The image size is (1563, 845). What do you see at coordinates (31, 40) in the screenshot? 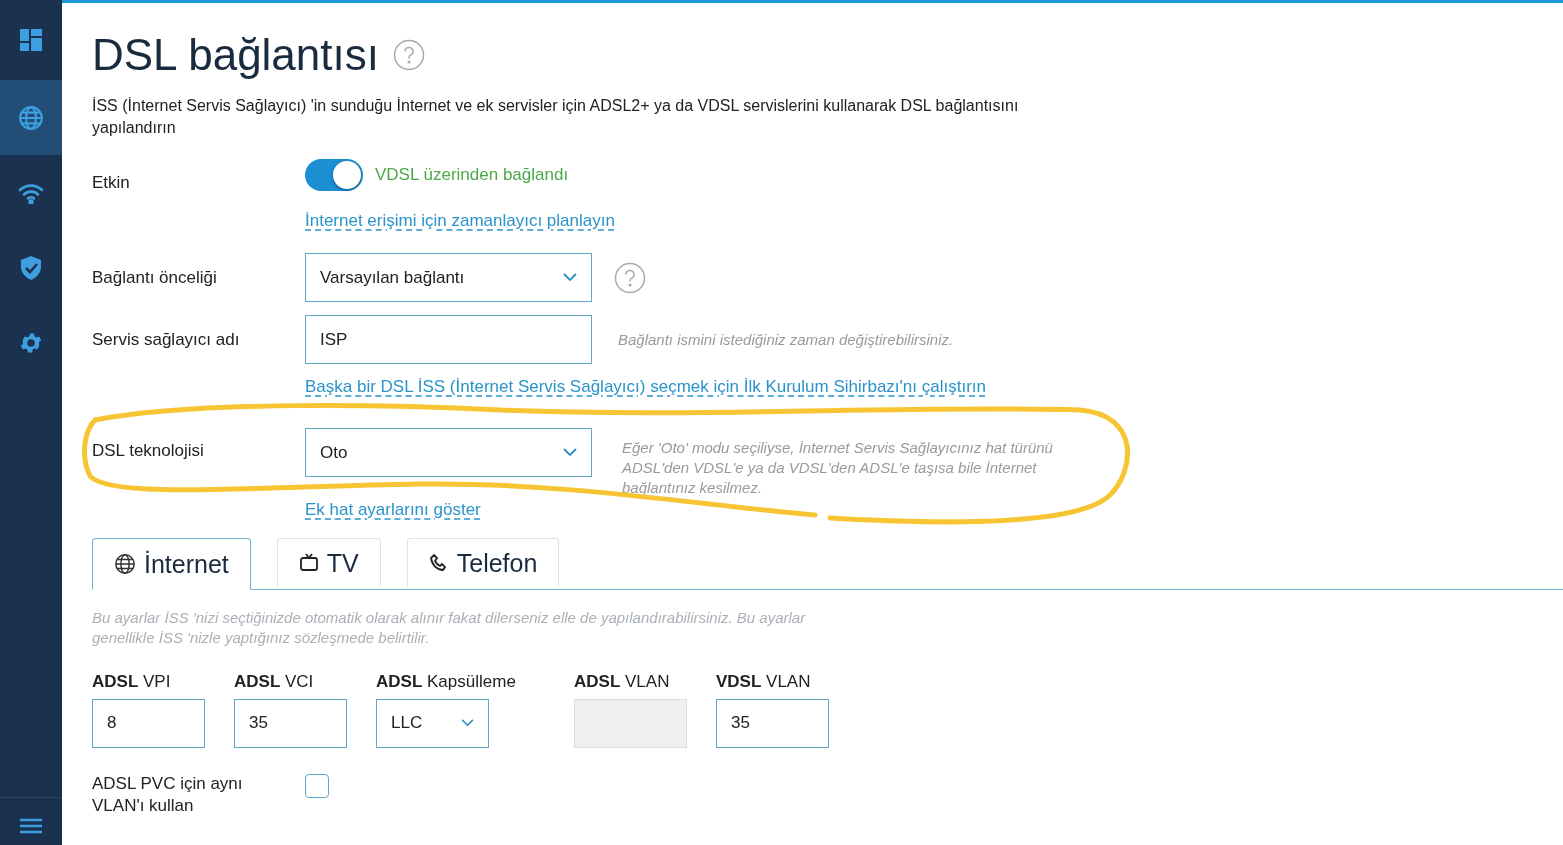
I see `dashboard-icon` at bounding box center [31, 40].